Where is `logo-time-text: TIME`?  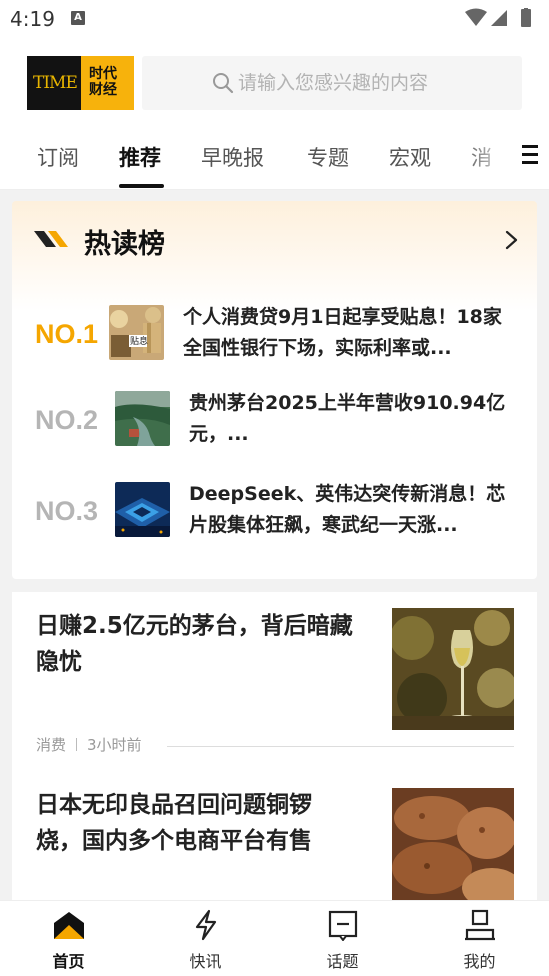 logo-time-text: TIME is located at coordinates (55, 83).